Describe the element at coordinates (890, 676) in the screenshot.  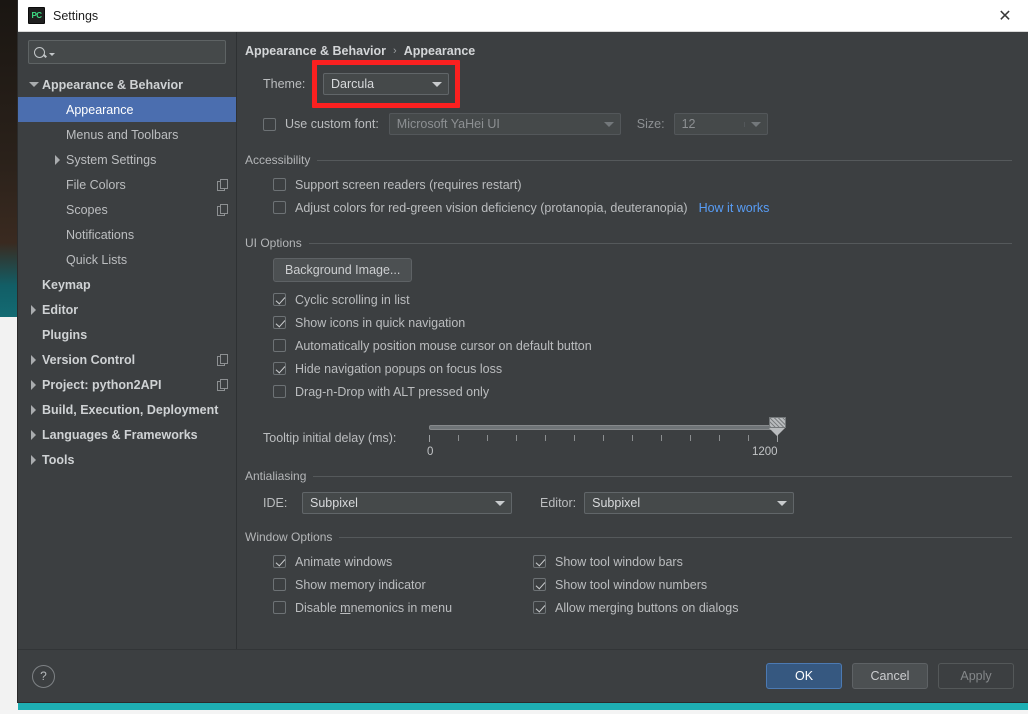
I see `cancel-button: Cancel` at that location.